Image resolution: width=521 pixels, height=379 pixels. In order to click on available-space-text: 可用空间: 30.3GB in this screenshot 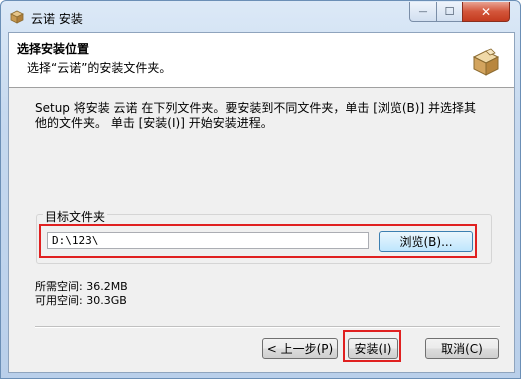, I will do `click(81, 300)`.